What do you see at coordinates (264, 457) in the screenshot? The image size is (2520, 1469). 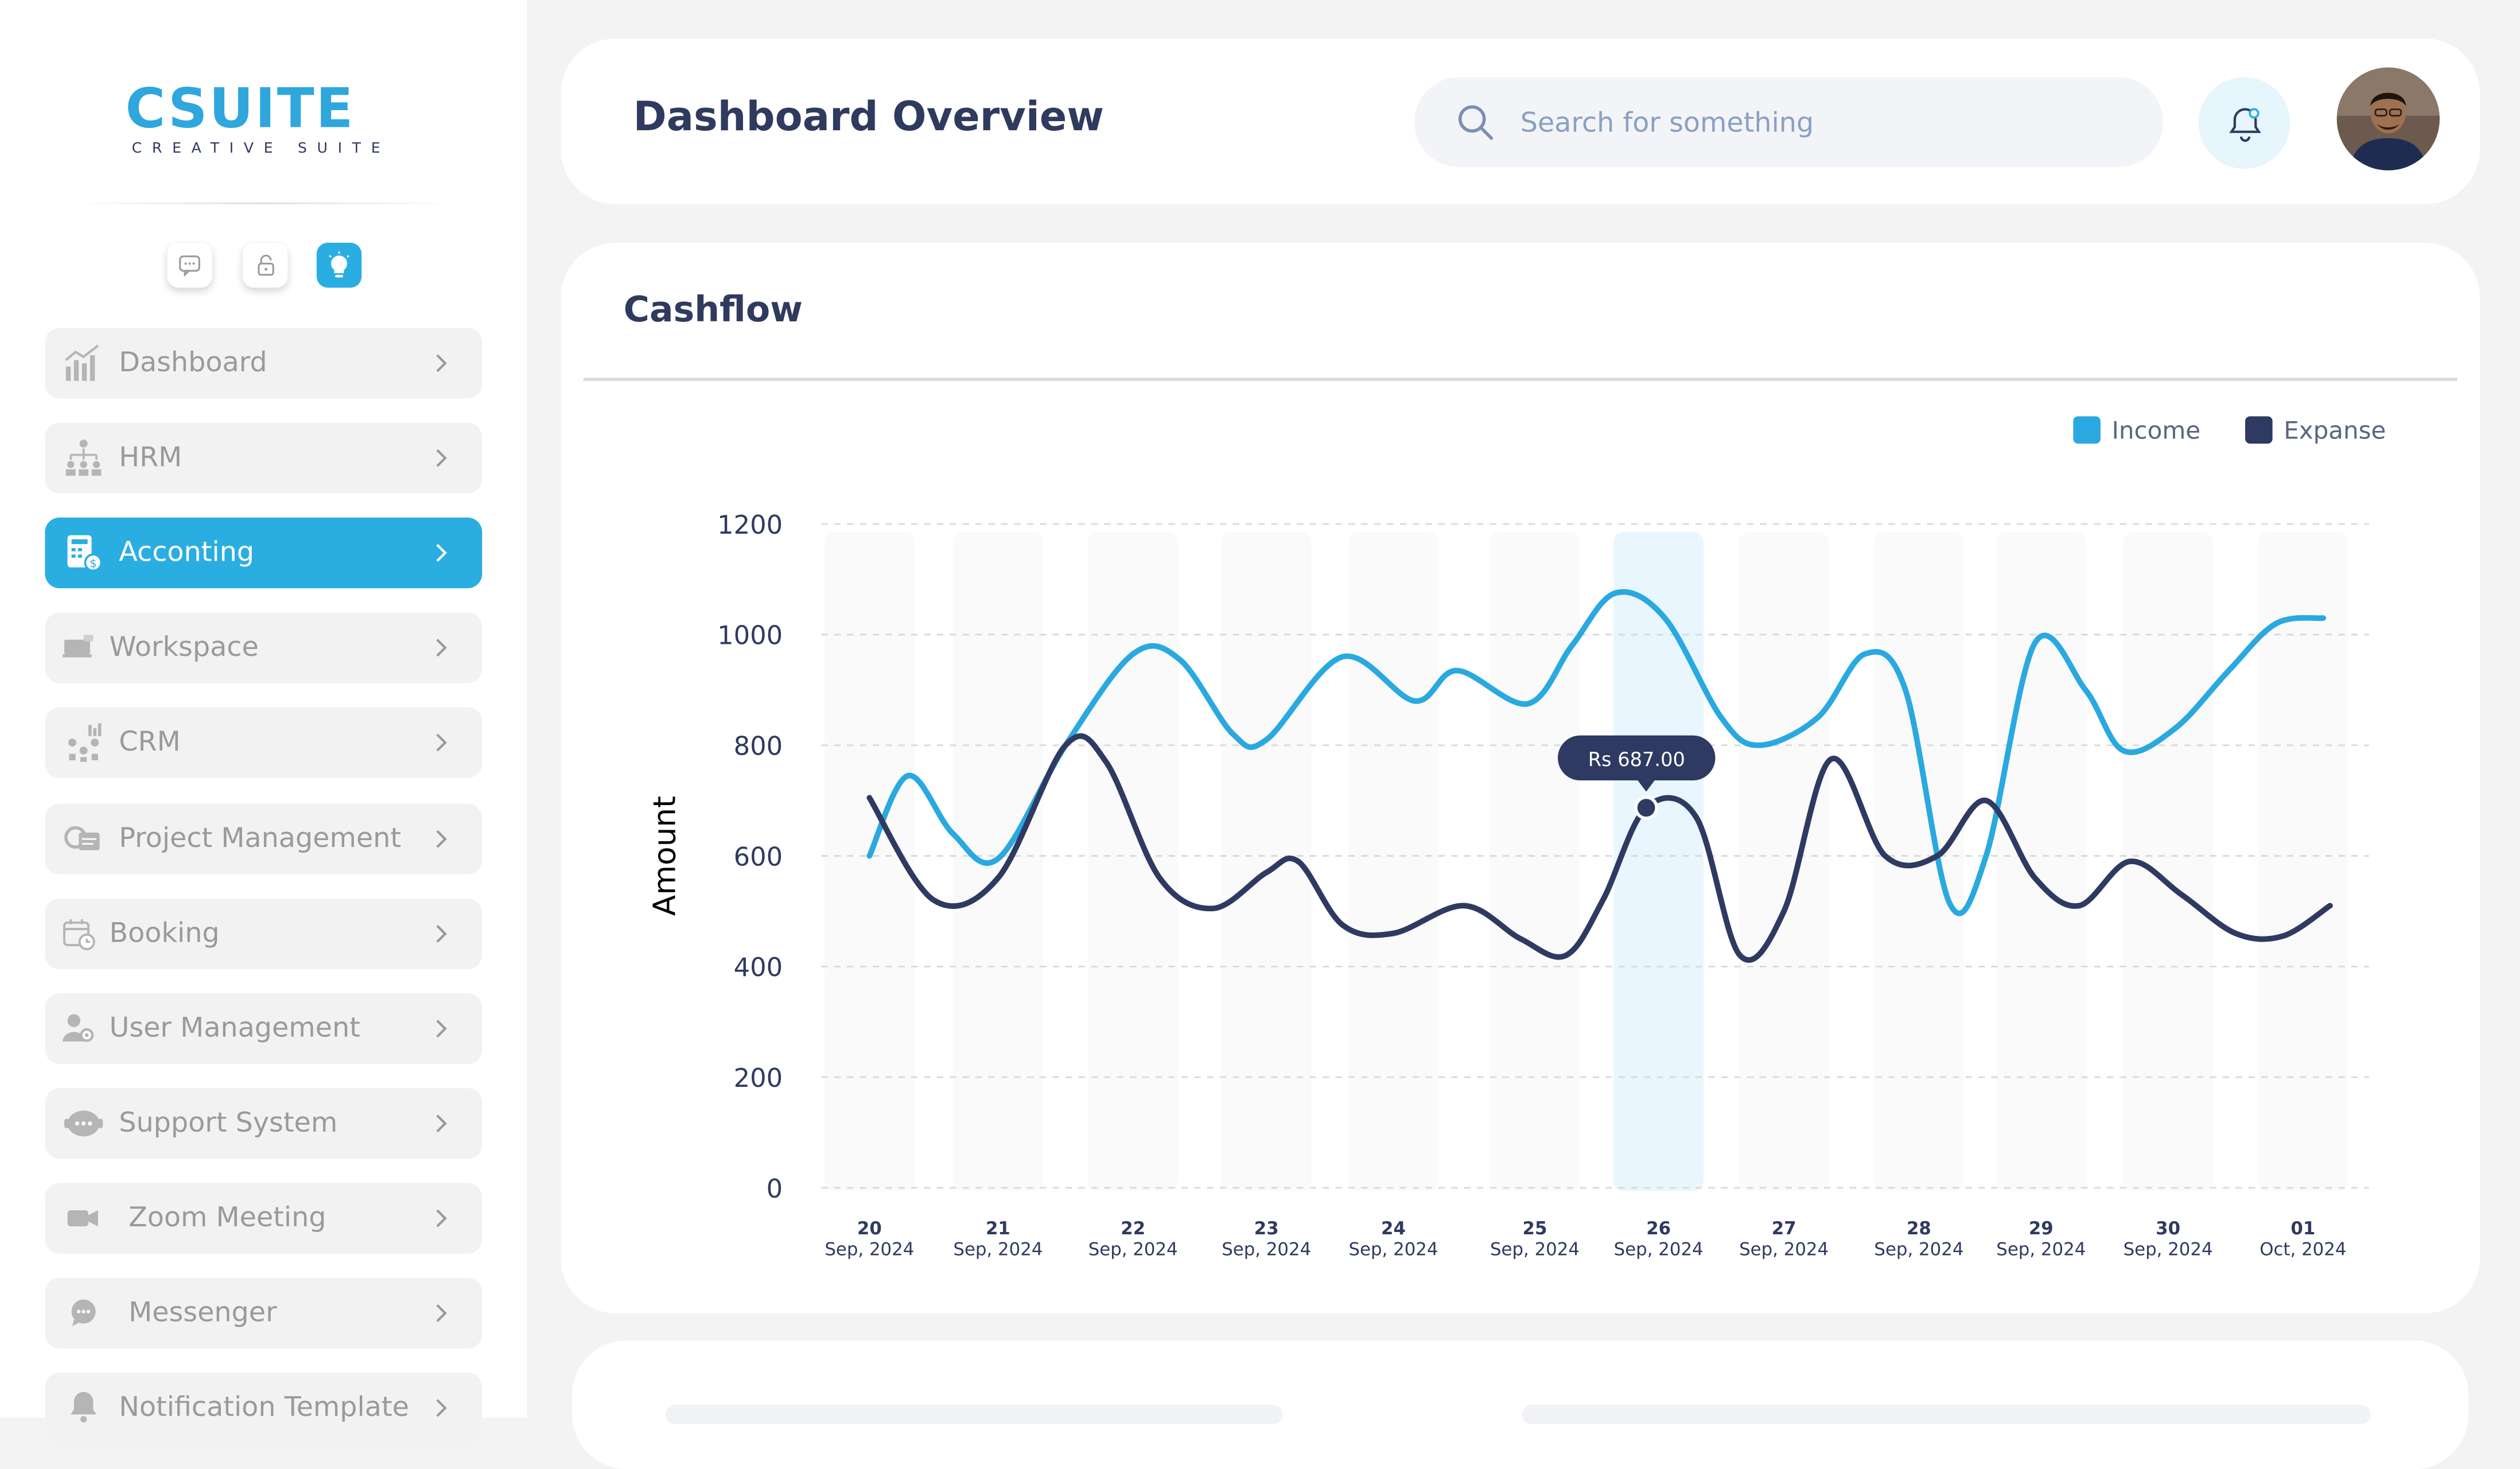 I see `sidebar-item-hrm: HRM` at bounding box center [264, 457].